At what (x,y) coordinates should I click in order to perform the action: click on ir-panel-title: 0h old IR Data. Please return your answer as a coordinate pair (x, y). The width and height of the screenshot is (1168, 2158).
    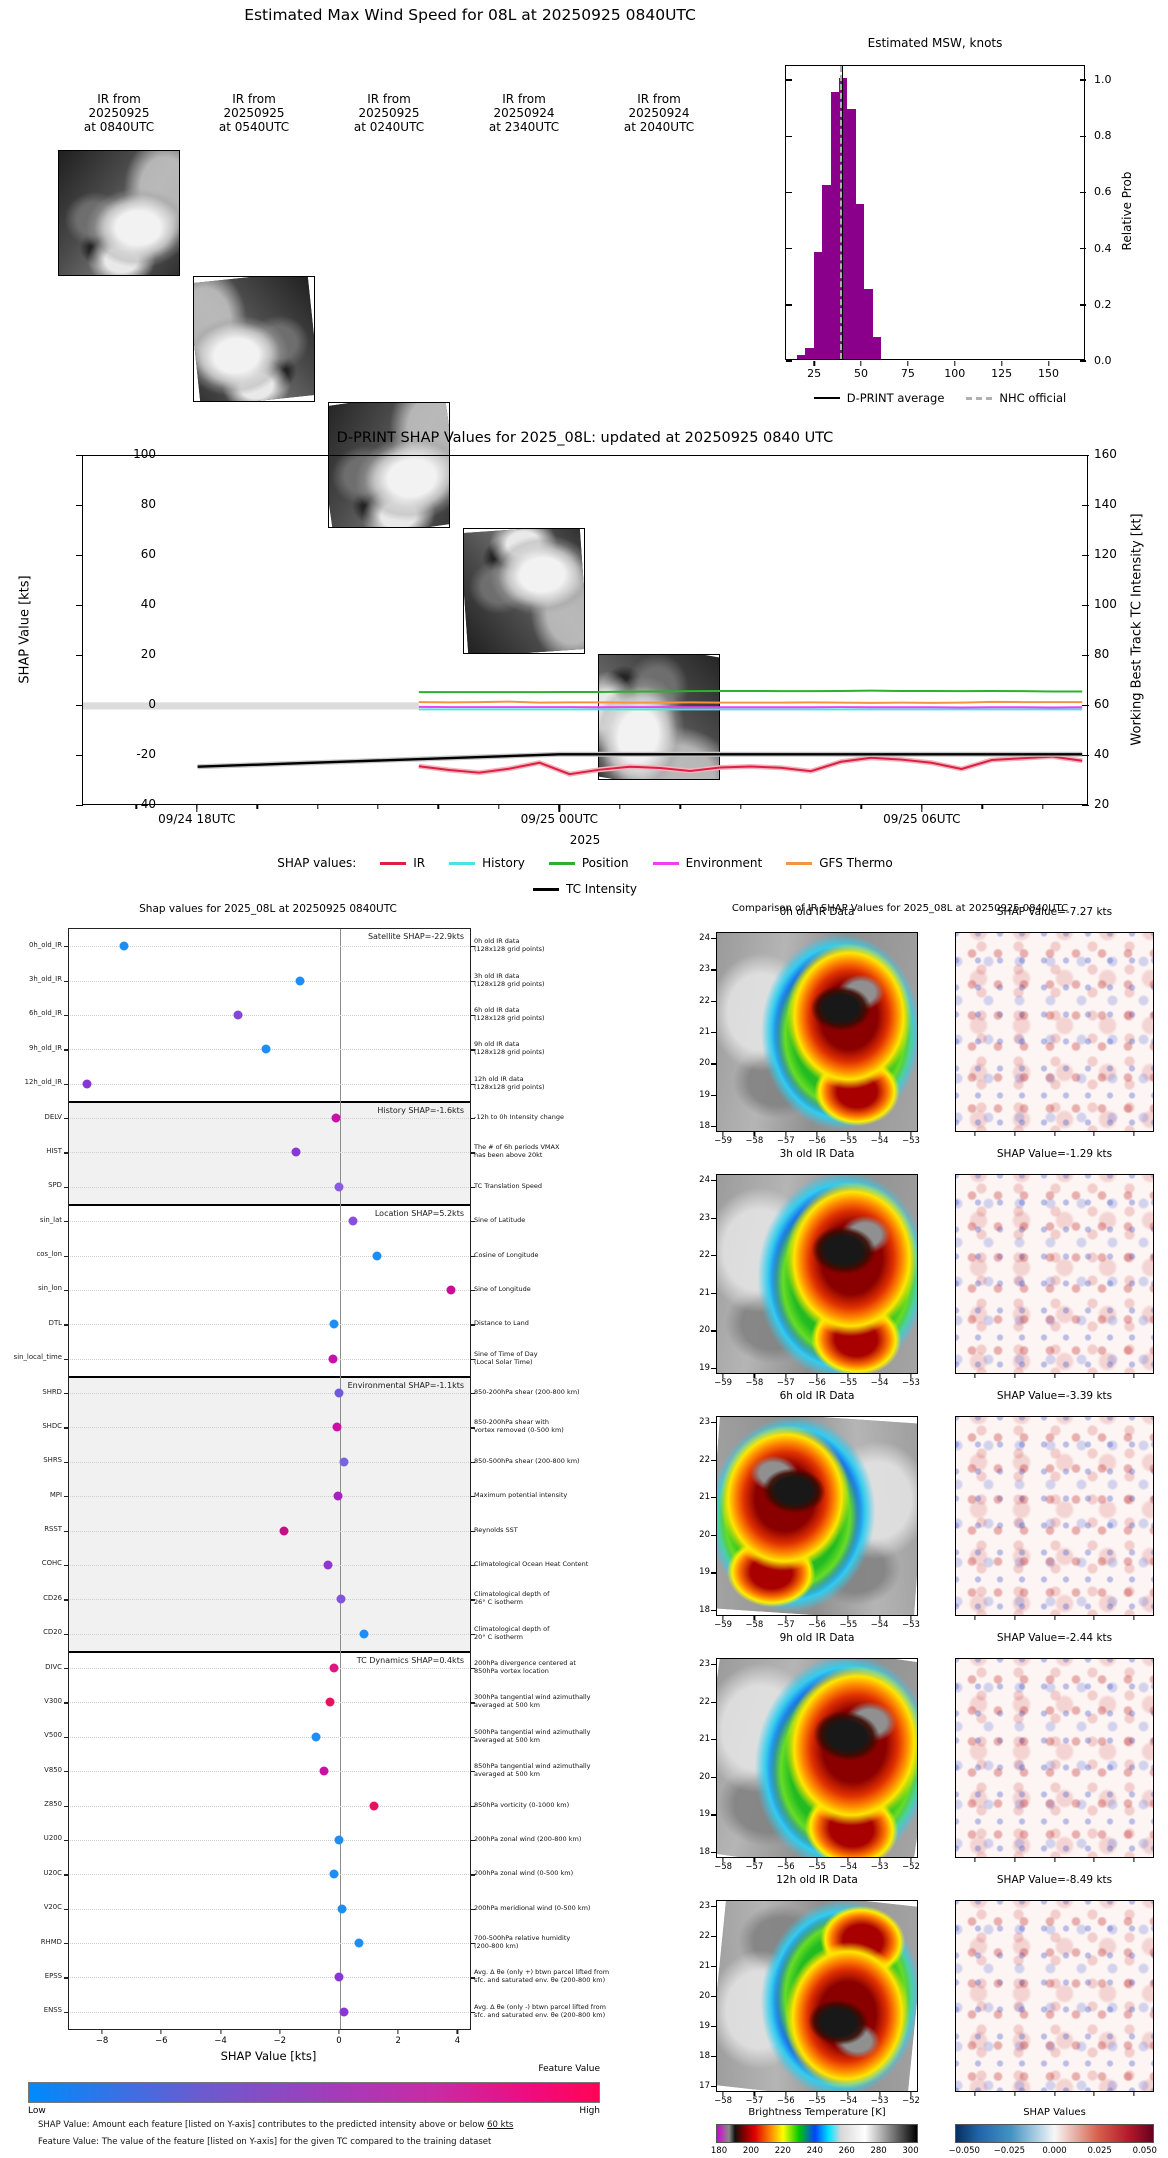
    Looking at the image, I should click on (817, 912).